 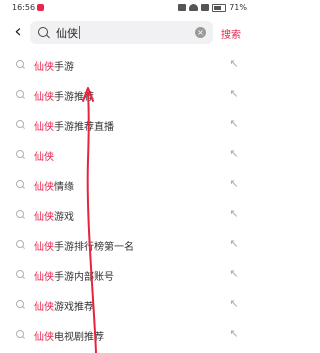 I want to click on suggestion-label: 仙侠手游推荐, so click(x=64, y=95).